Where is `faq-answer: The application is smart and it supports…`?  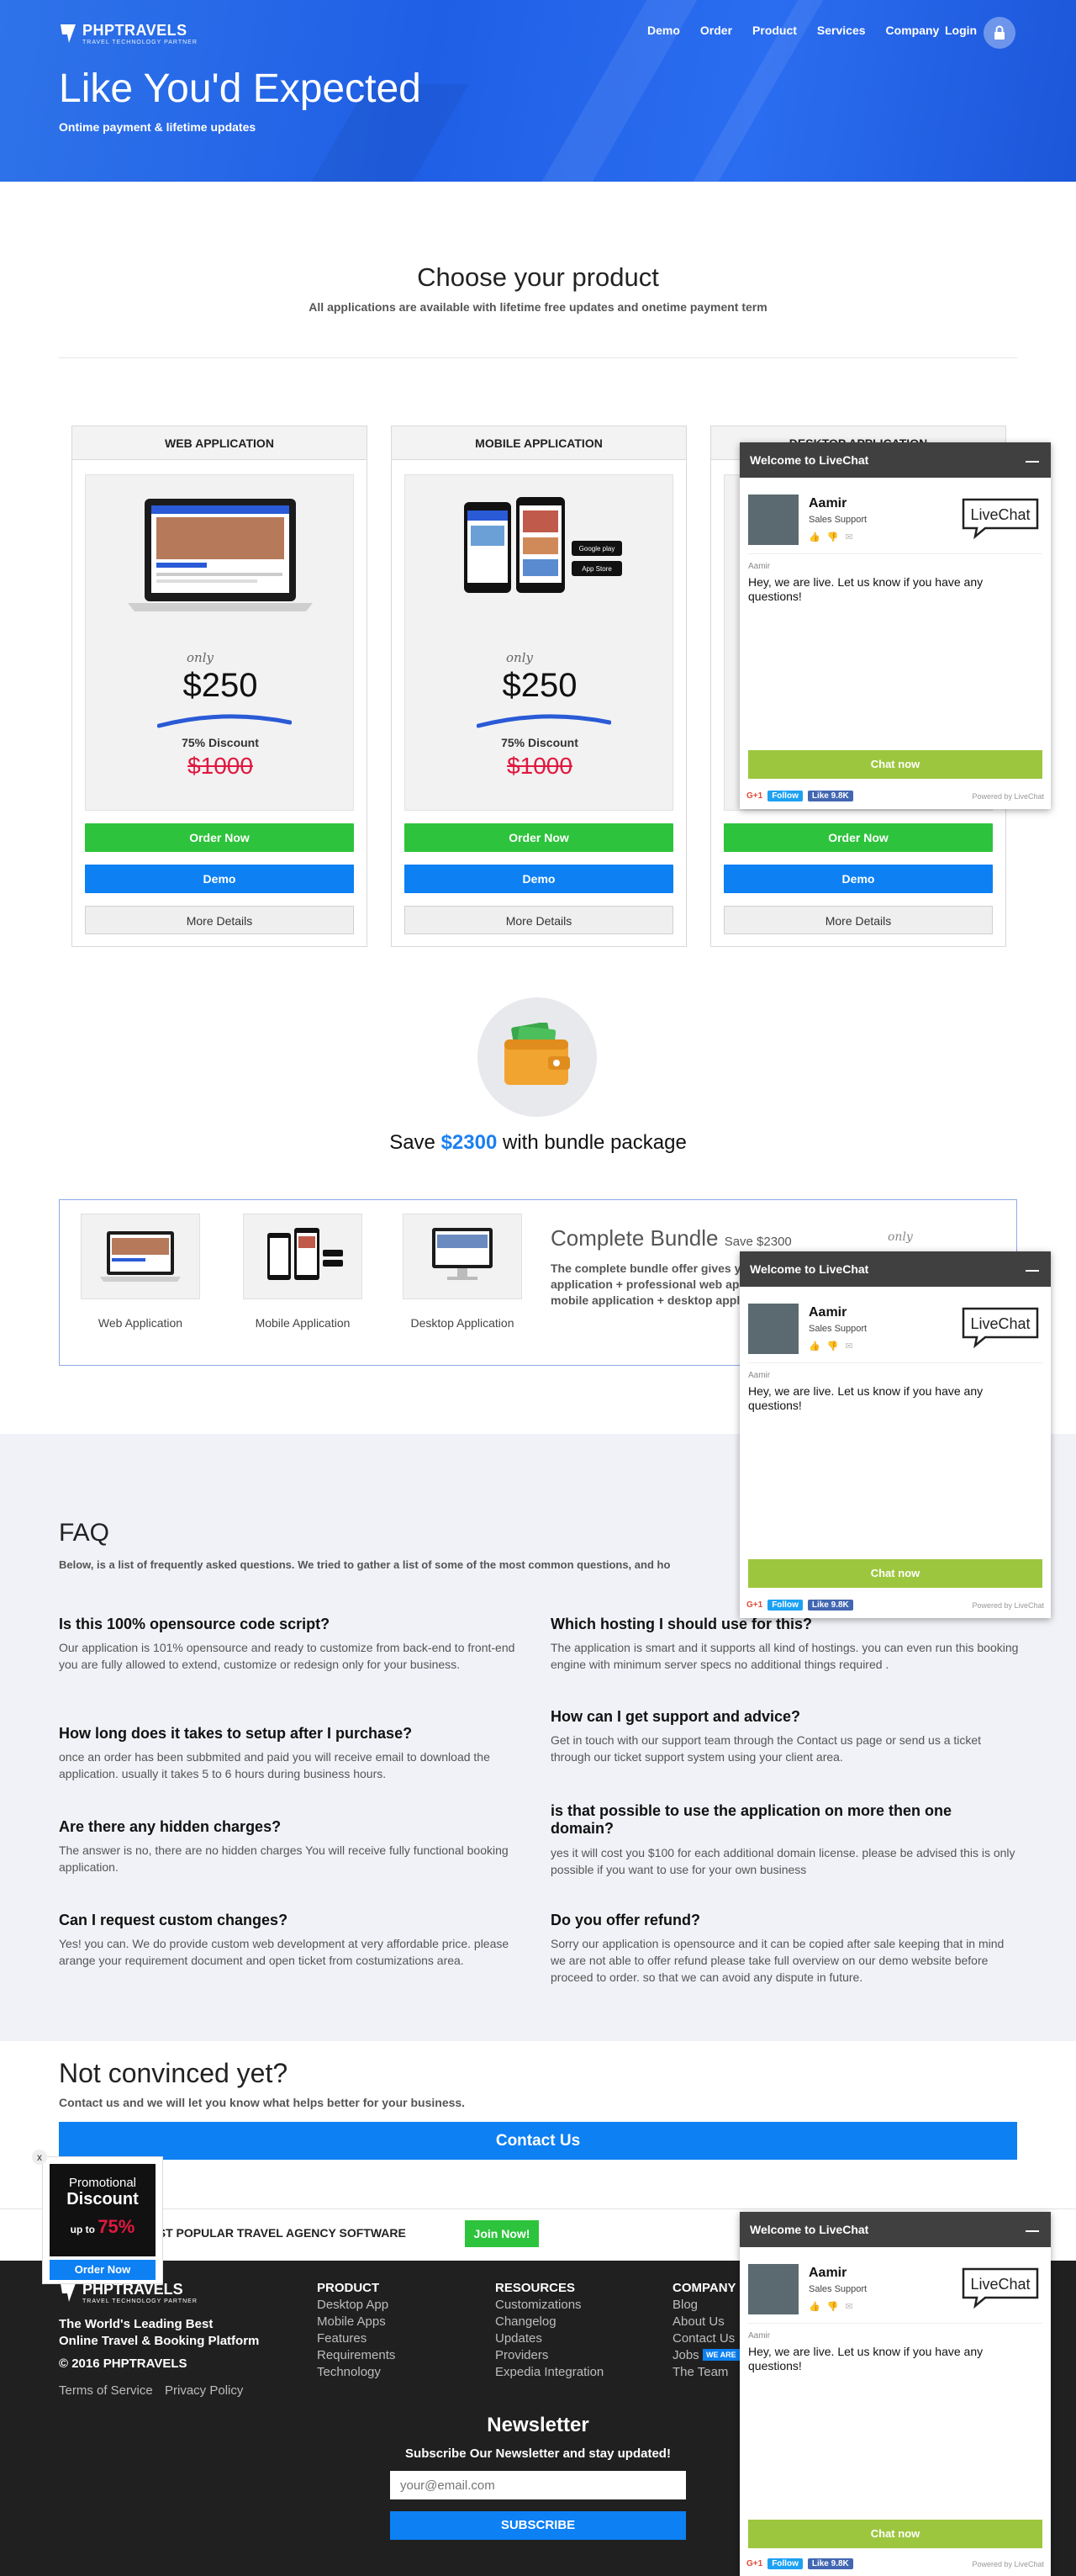 faq-answer: The application is smart and it supports… is located at coordinates (785, 1656).